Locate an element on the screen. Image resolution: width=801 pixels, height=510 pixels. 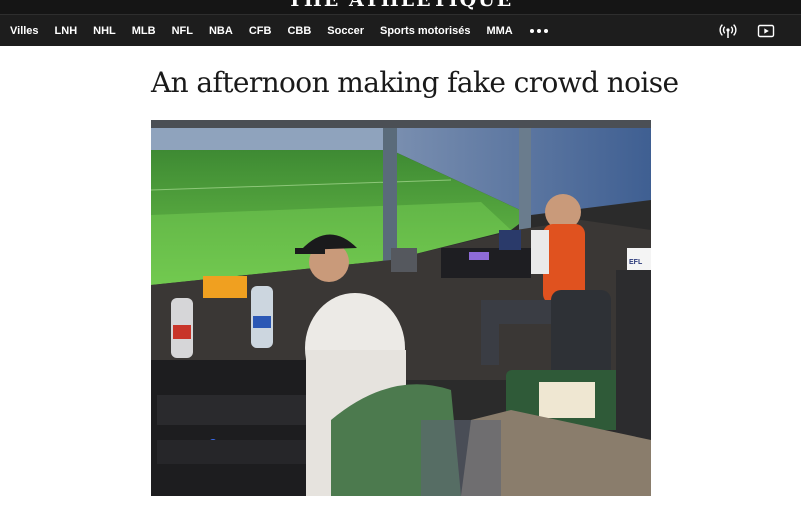
top-bar: THE ATHLETIQUE is located at coordinates (400, 7).